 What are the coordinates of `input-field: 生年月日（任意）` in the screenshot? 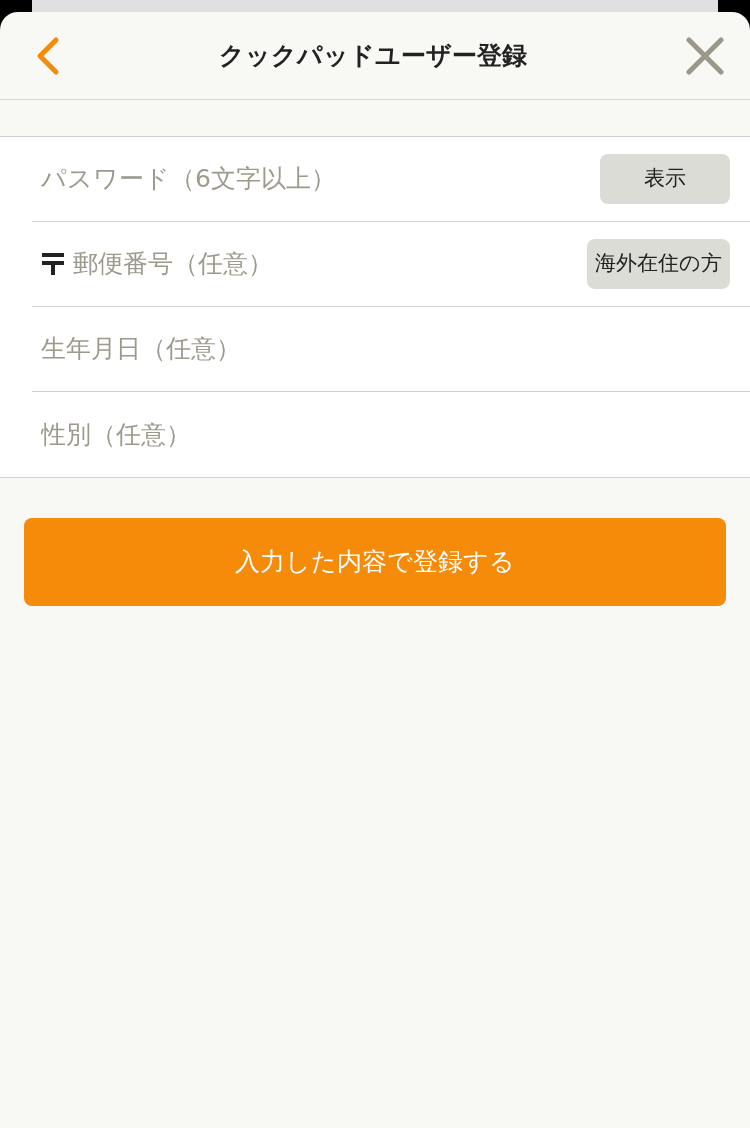 It's located at (381, 349).